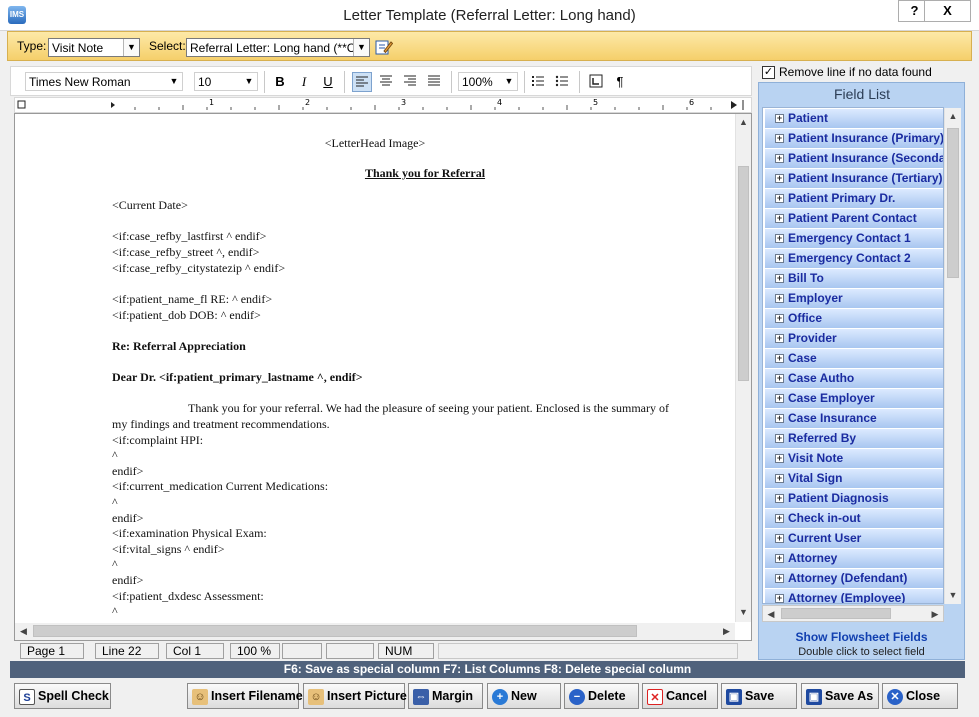 This screenshot has width=979, height=717. Describe the element at coordinates (854, 478) in the screenshot. I see `field-item: + Vital Sign` at that location.